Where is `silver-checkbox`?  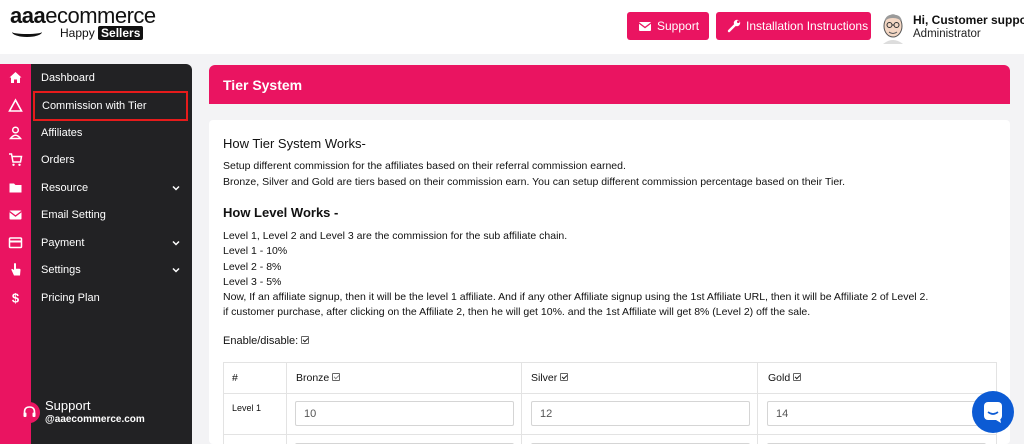
silver-checkbox is located at coordinates (564, 377).